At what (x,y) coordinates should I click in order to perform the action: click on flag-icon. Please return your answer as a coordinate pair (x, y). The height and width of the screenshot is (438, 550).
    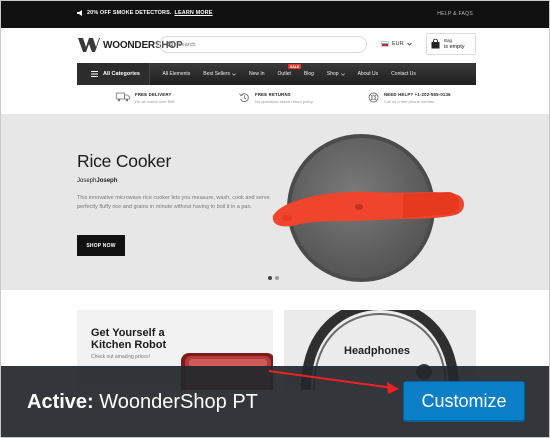
    Looking at the image, I should click on (385, 44).